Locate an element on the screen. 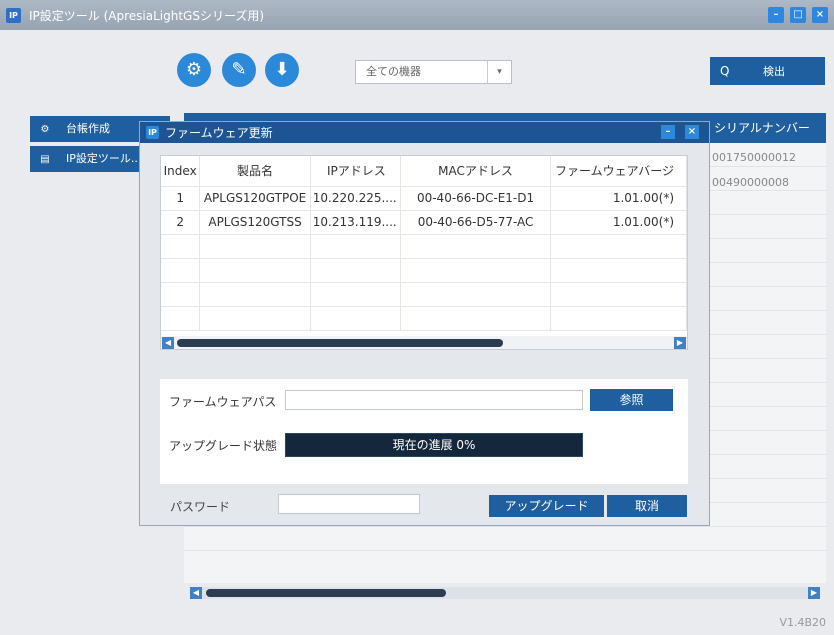 The height and width of the screenshot is (635, 834). minimize-icon: – is located at coordinates (776, 15).